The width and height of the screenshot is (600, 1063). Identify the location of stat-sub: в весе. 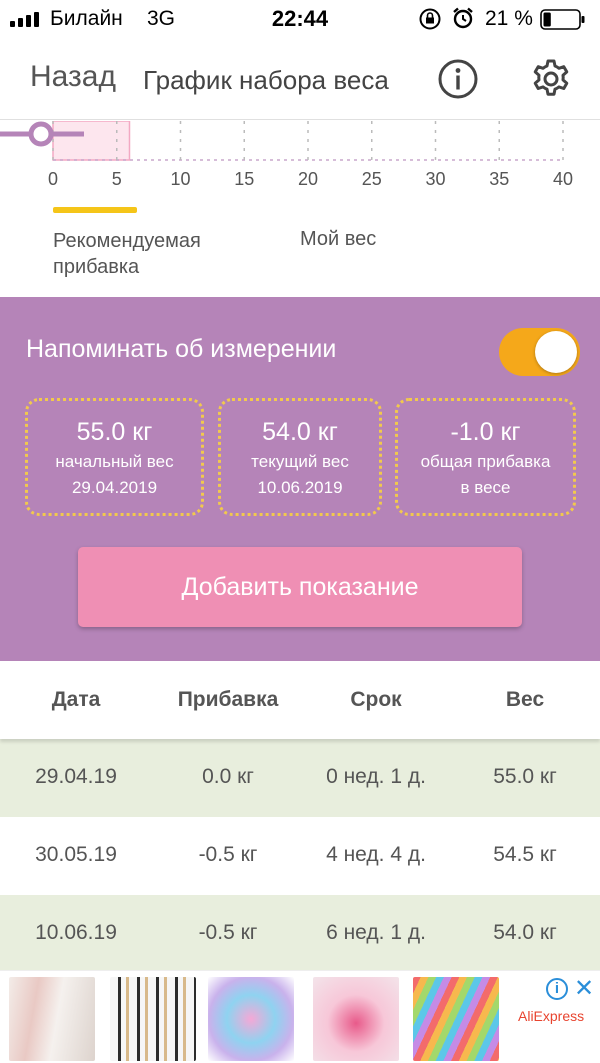
(485, 487).